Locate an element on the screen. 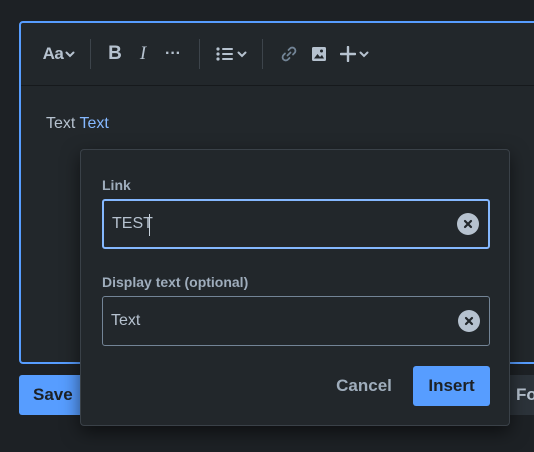 This screenshot has height=452, width=534. save-button-label: Save is located at coordinates (53, 394).